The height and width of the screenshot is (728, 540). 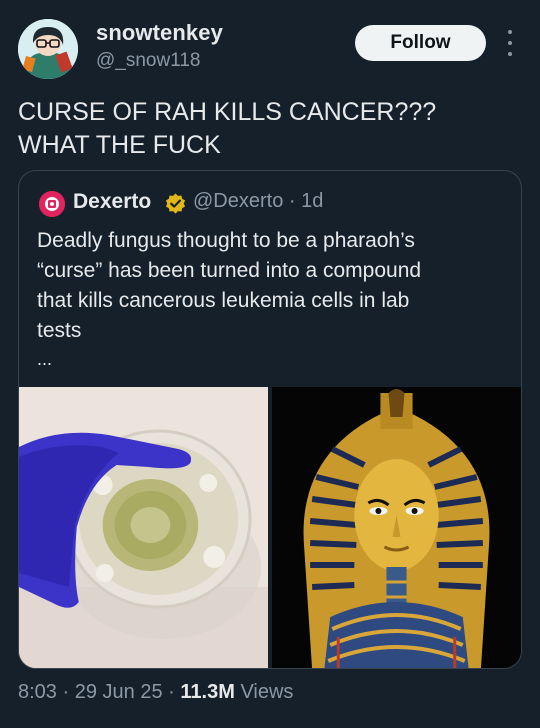 I want to click on quoted-author-avatar, so click(x=52, y=204).